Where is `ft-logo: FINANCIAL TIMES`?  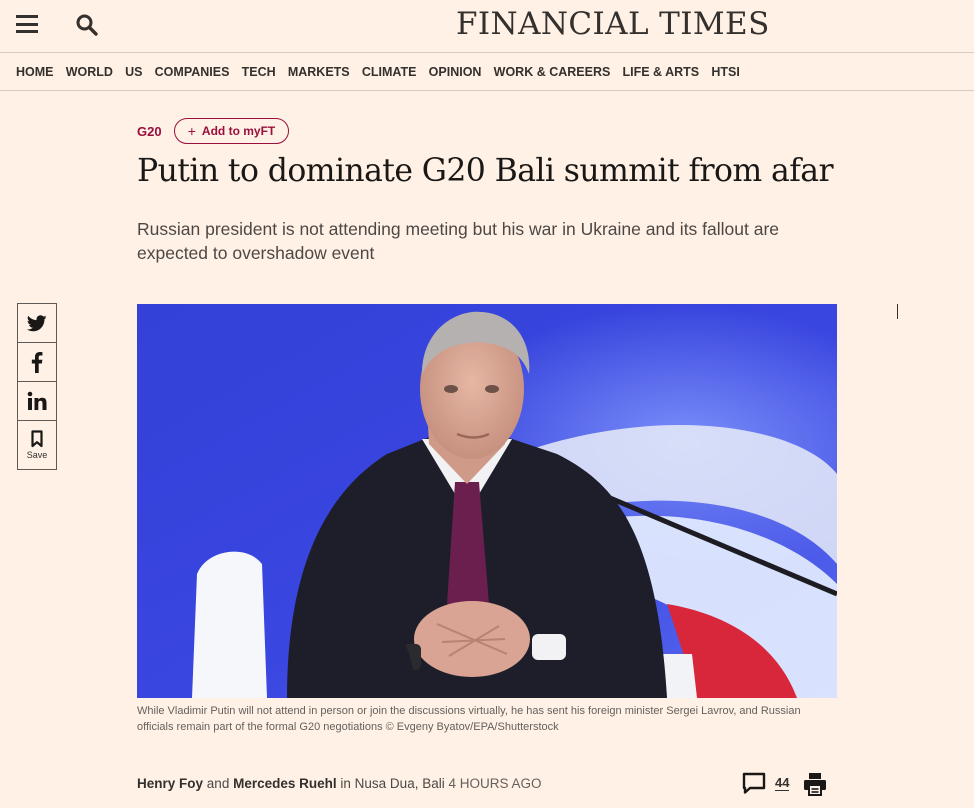 ft-logo: FINANCIAL TIMES is located at coordinates (613, 24).